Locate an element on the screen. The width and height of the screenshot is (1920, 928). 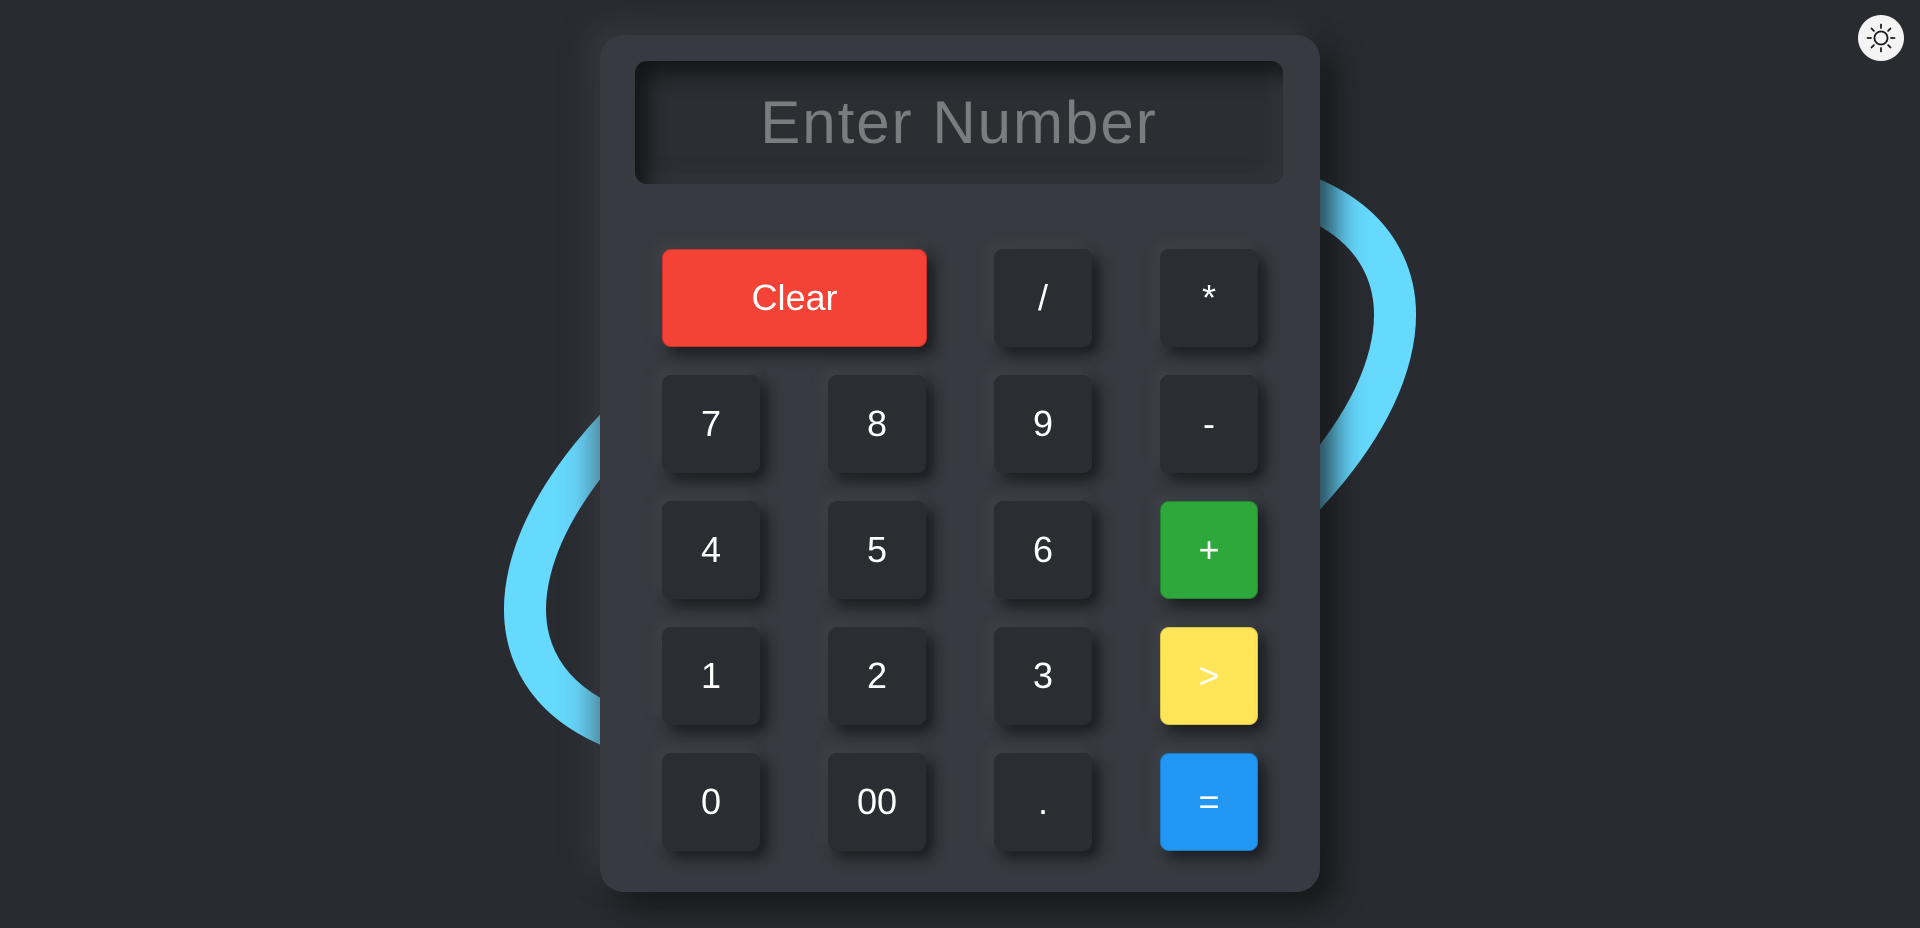
double-zero-button: 00 is located at coordinates (877, 802).